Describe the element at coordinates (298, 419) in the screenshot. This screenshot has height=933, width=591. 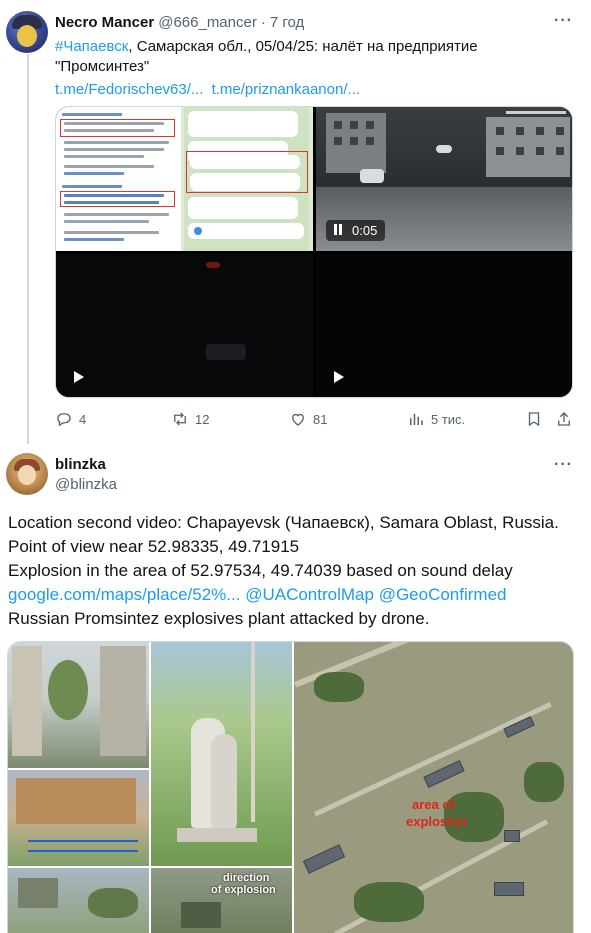
I see `like-icon` at that location.